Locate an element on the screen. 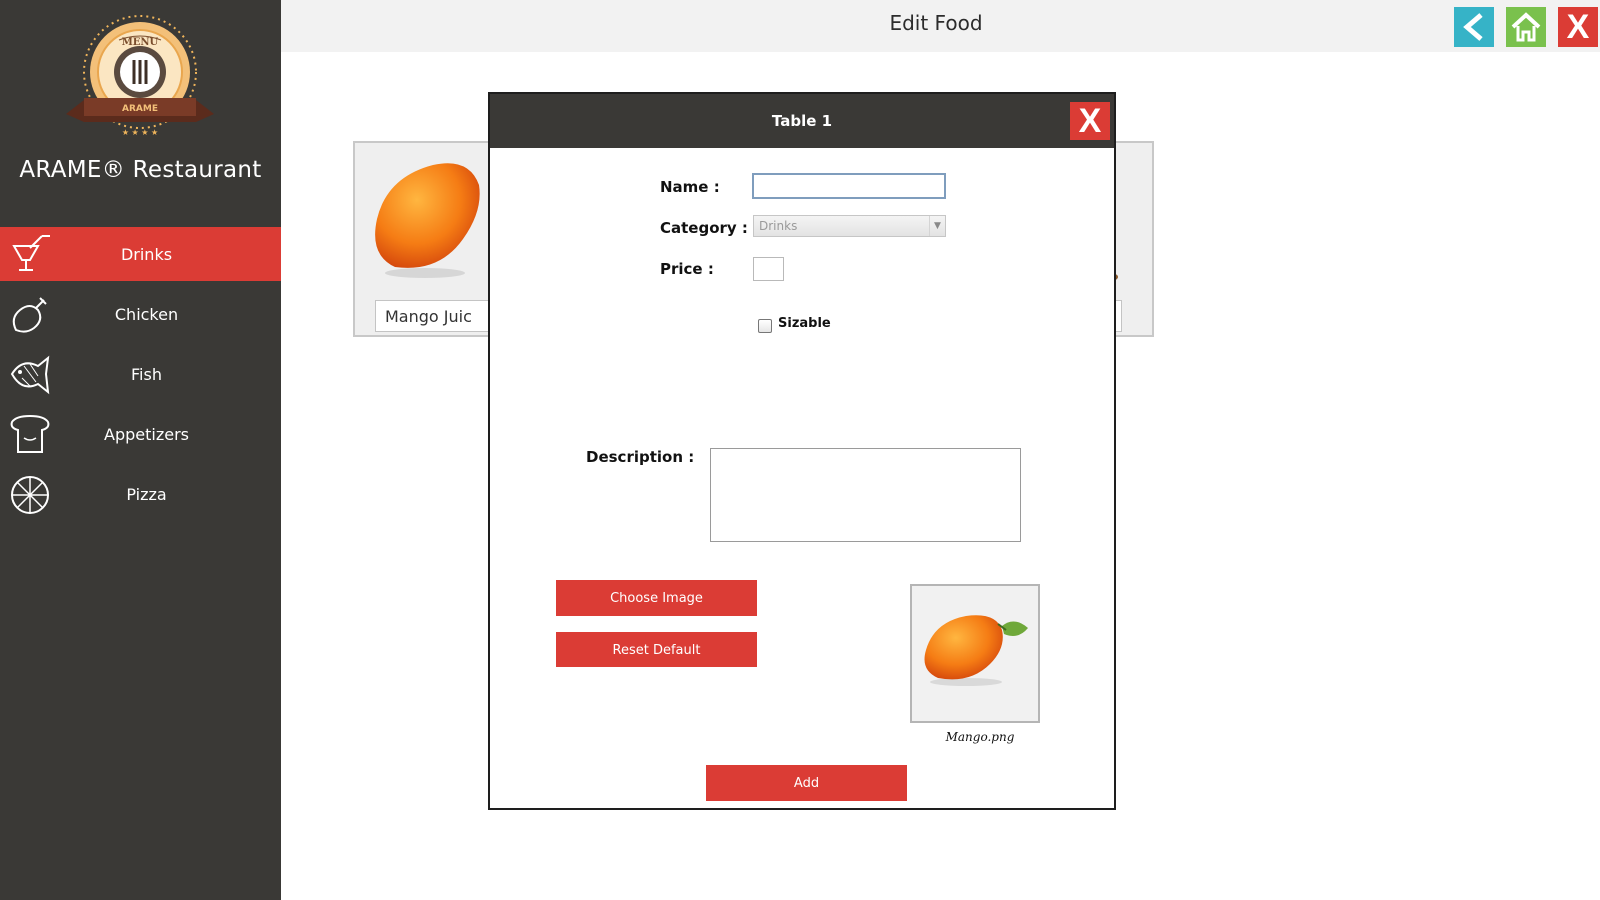  home-icon is located at coordinates (1526, 27).